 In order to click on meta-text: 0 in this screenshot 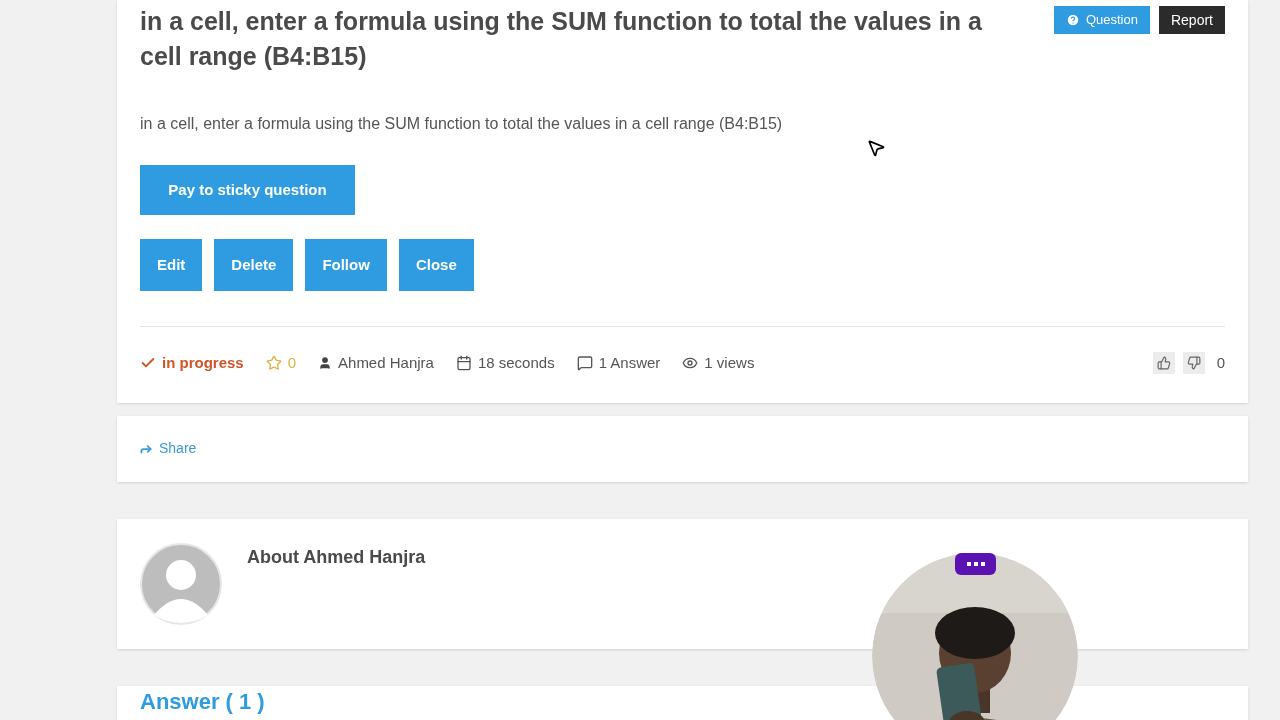, I will do `click(292, 363)`.